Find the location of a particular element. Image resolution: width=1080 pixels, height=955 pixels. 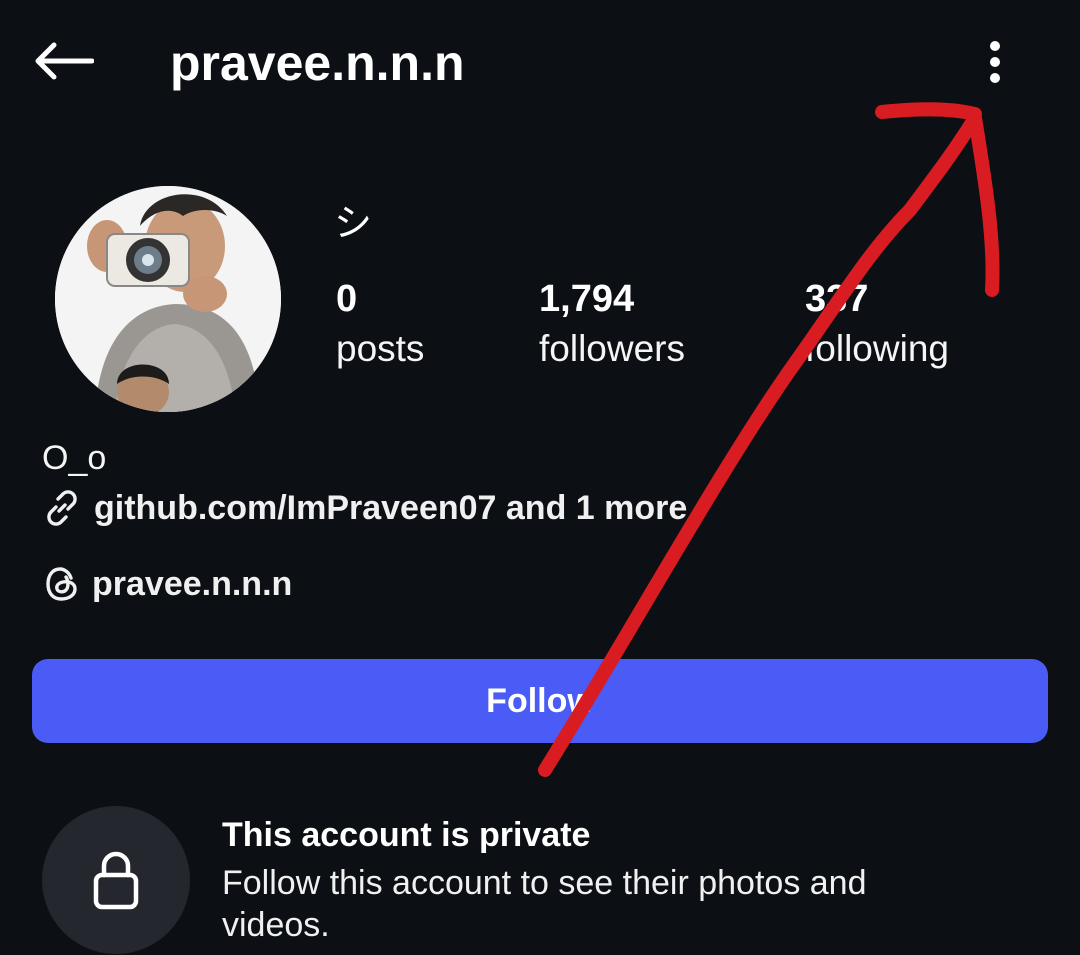

avatar-image is located at coordinates (168, 299).